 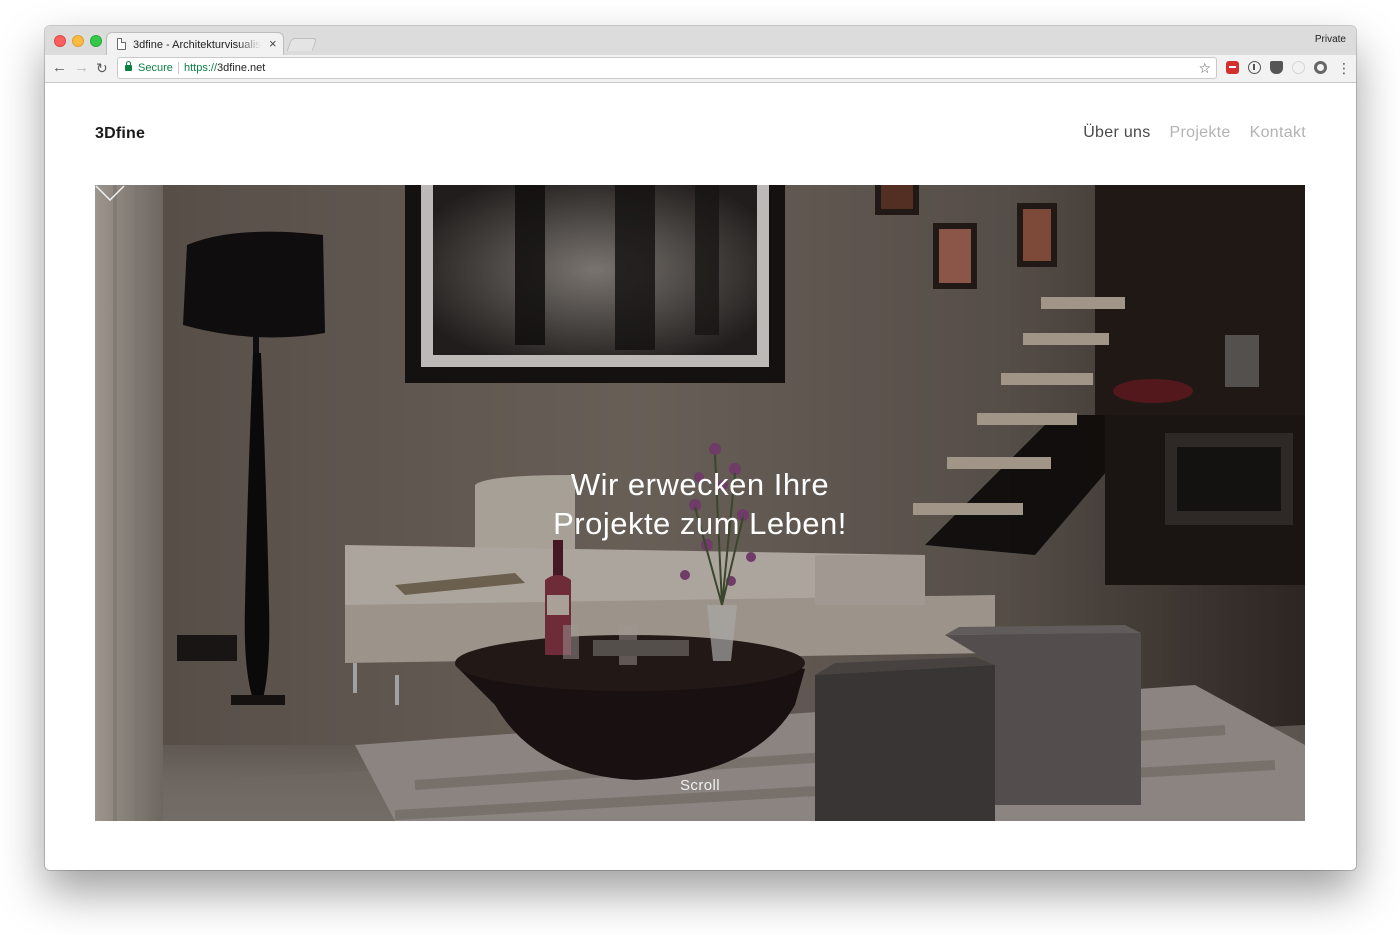 What do you see at coordinates (700, 785) in the screenshot?
I see `scroll-label: Scroll` at bounding box center [700, 785].